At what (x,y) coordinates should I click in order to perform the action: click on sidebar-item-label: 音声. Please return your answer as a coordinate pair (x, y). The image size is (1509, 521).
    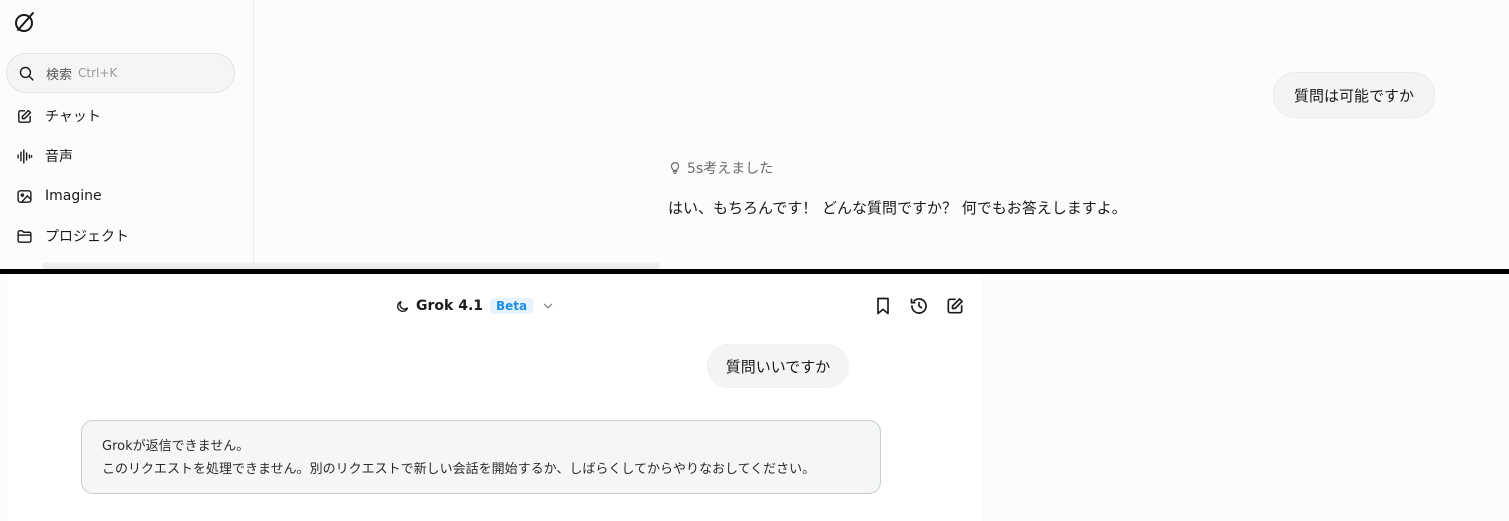
    Looking at the image, I should click on (59, 157).